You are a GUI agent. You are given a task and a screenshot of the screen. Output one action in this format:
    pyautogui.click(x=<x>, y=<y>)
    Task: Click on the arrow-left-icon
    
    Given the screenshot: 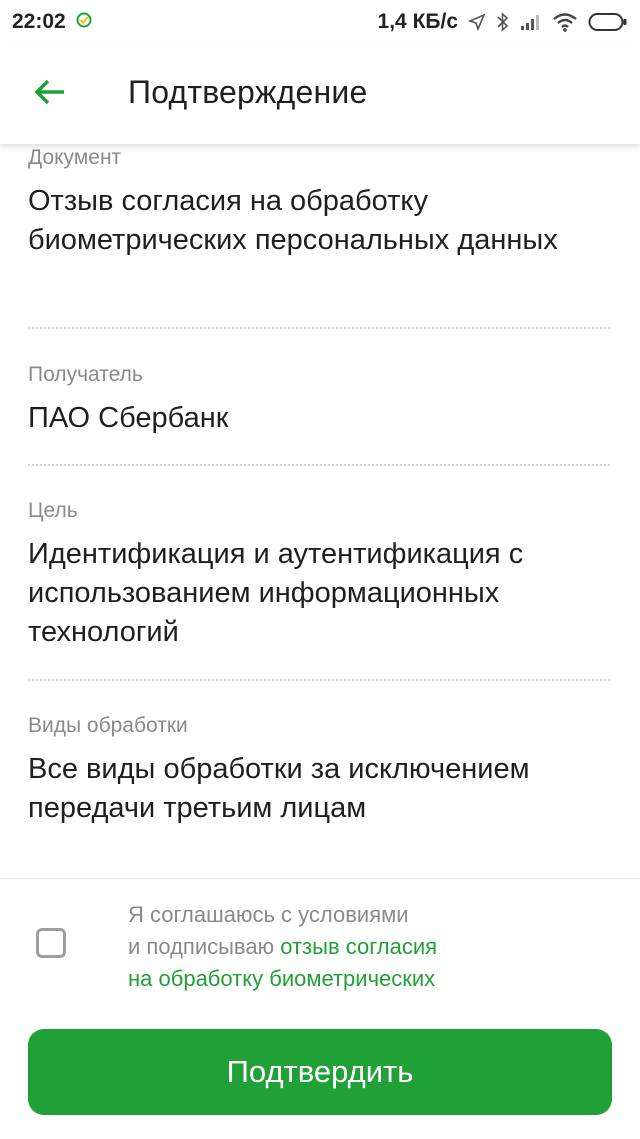 What is the action you would take?
    pyautogui.click(x=50, y=94)
    